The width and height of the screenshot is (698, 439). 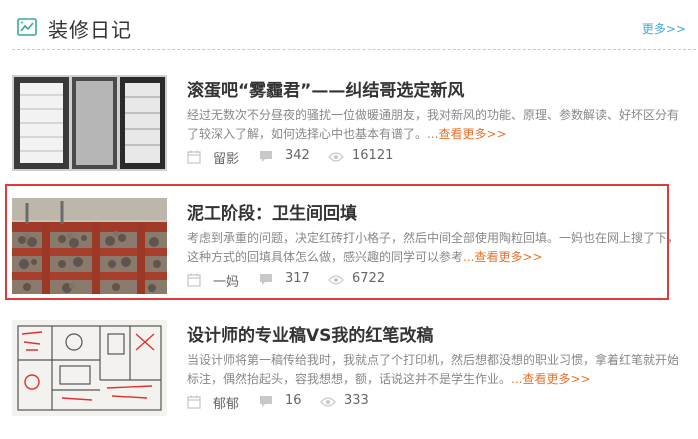 What do you see at coordinates (349, 25) in the screenshot?
I see `section-header: 装修日记 更多>>` at bounding box center [349, 25].